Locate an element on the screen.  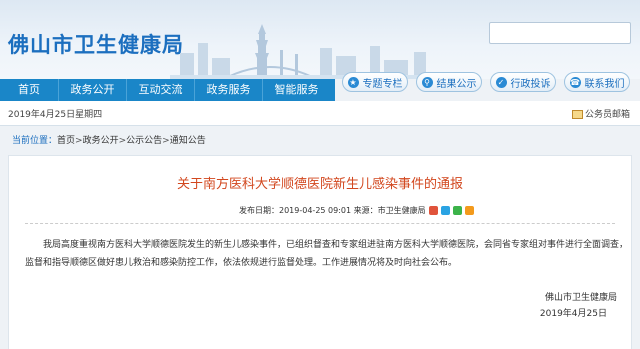
main-nav: 首页 政务公开 互动交流 政务服务 智能服务 is located at coordinates (167, 90).